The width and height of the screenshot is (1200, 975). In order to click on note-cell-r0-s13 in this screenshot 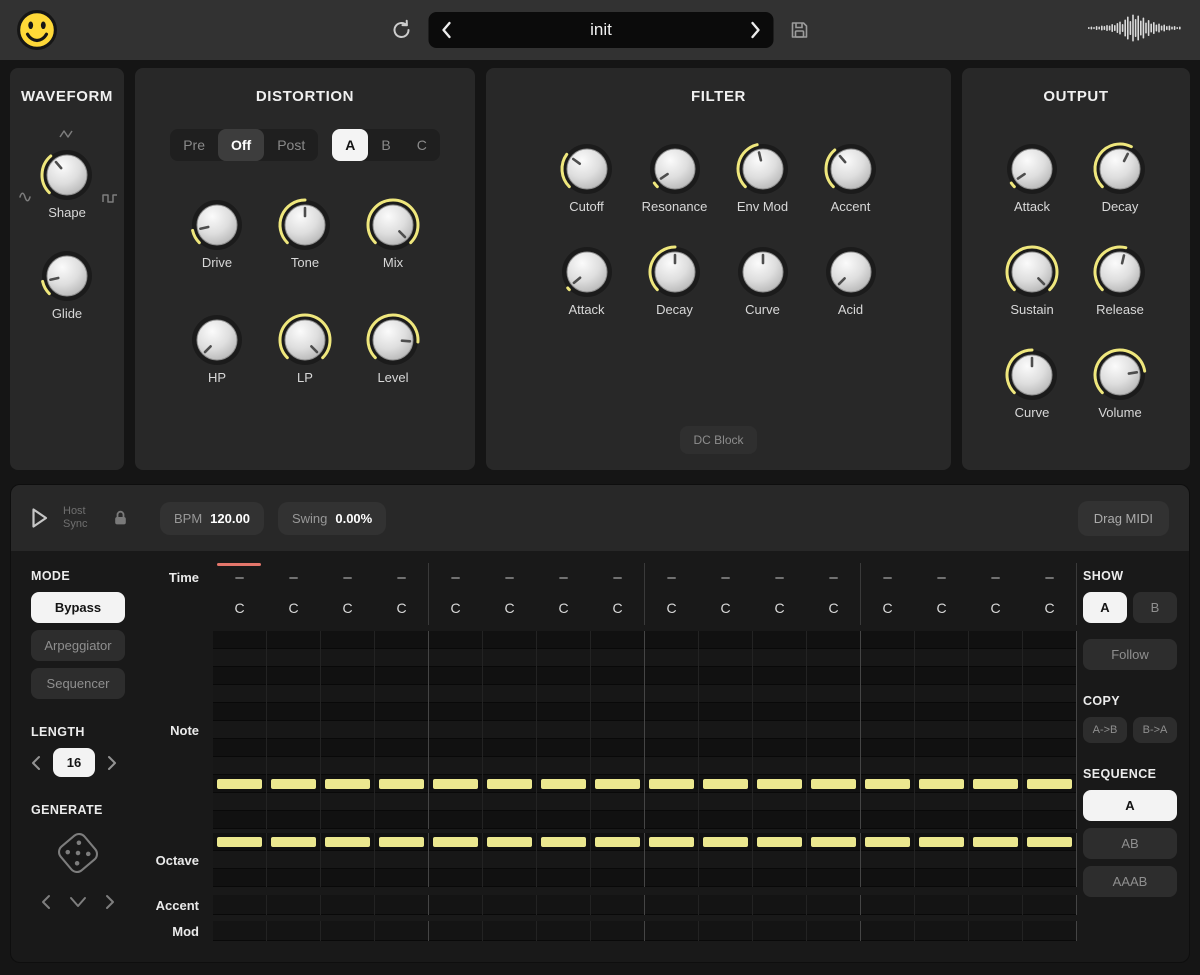, I will do `click(888, 640)`.